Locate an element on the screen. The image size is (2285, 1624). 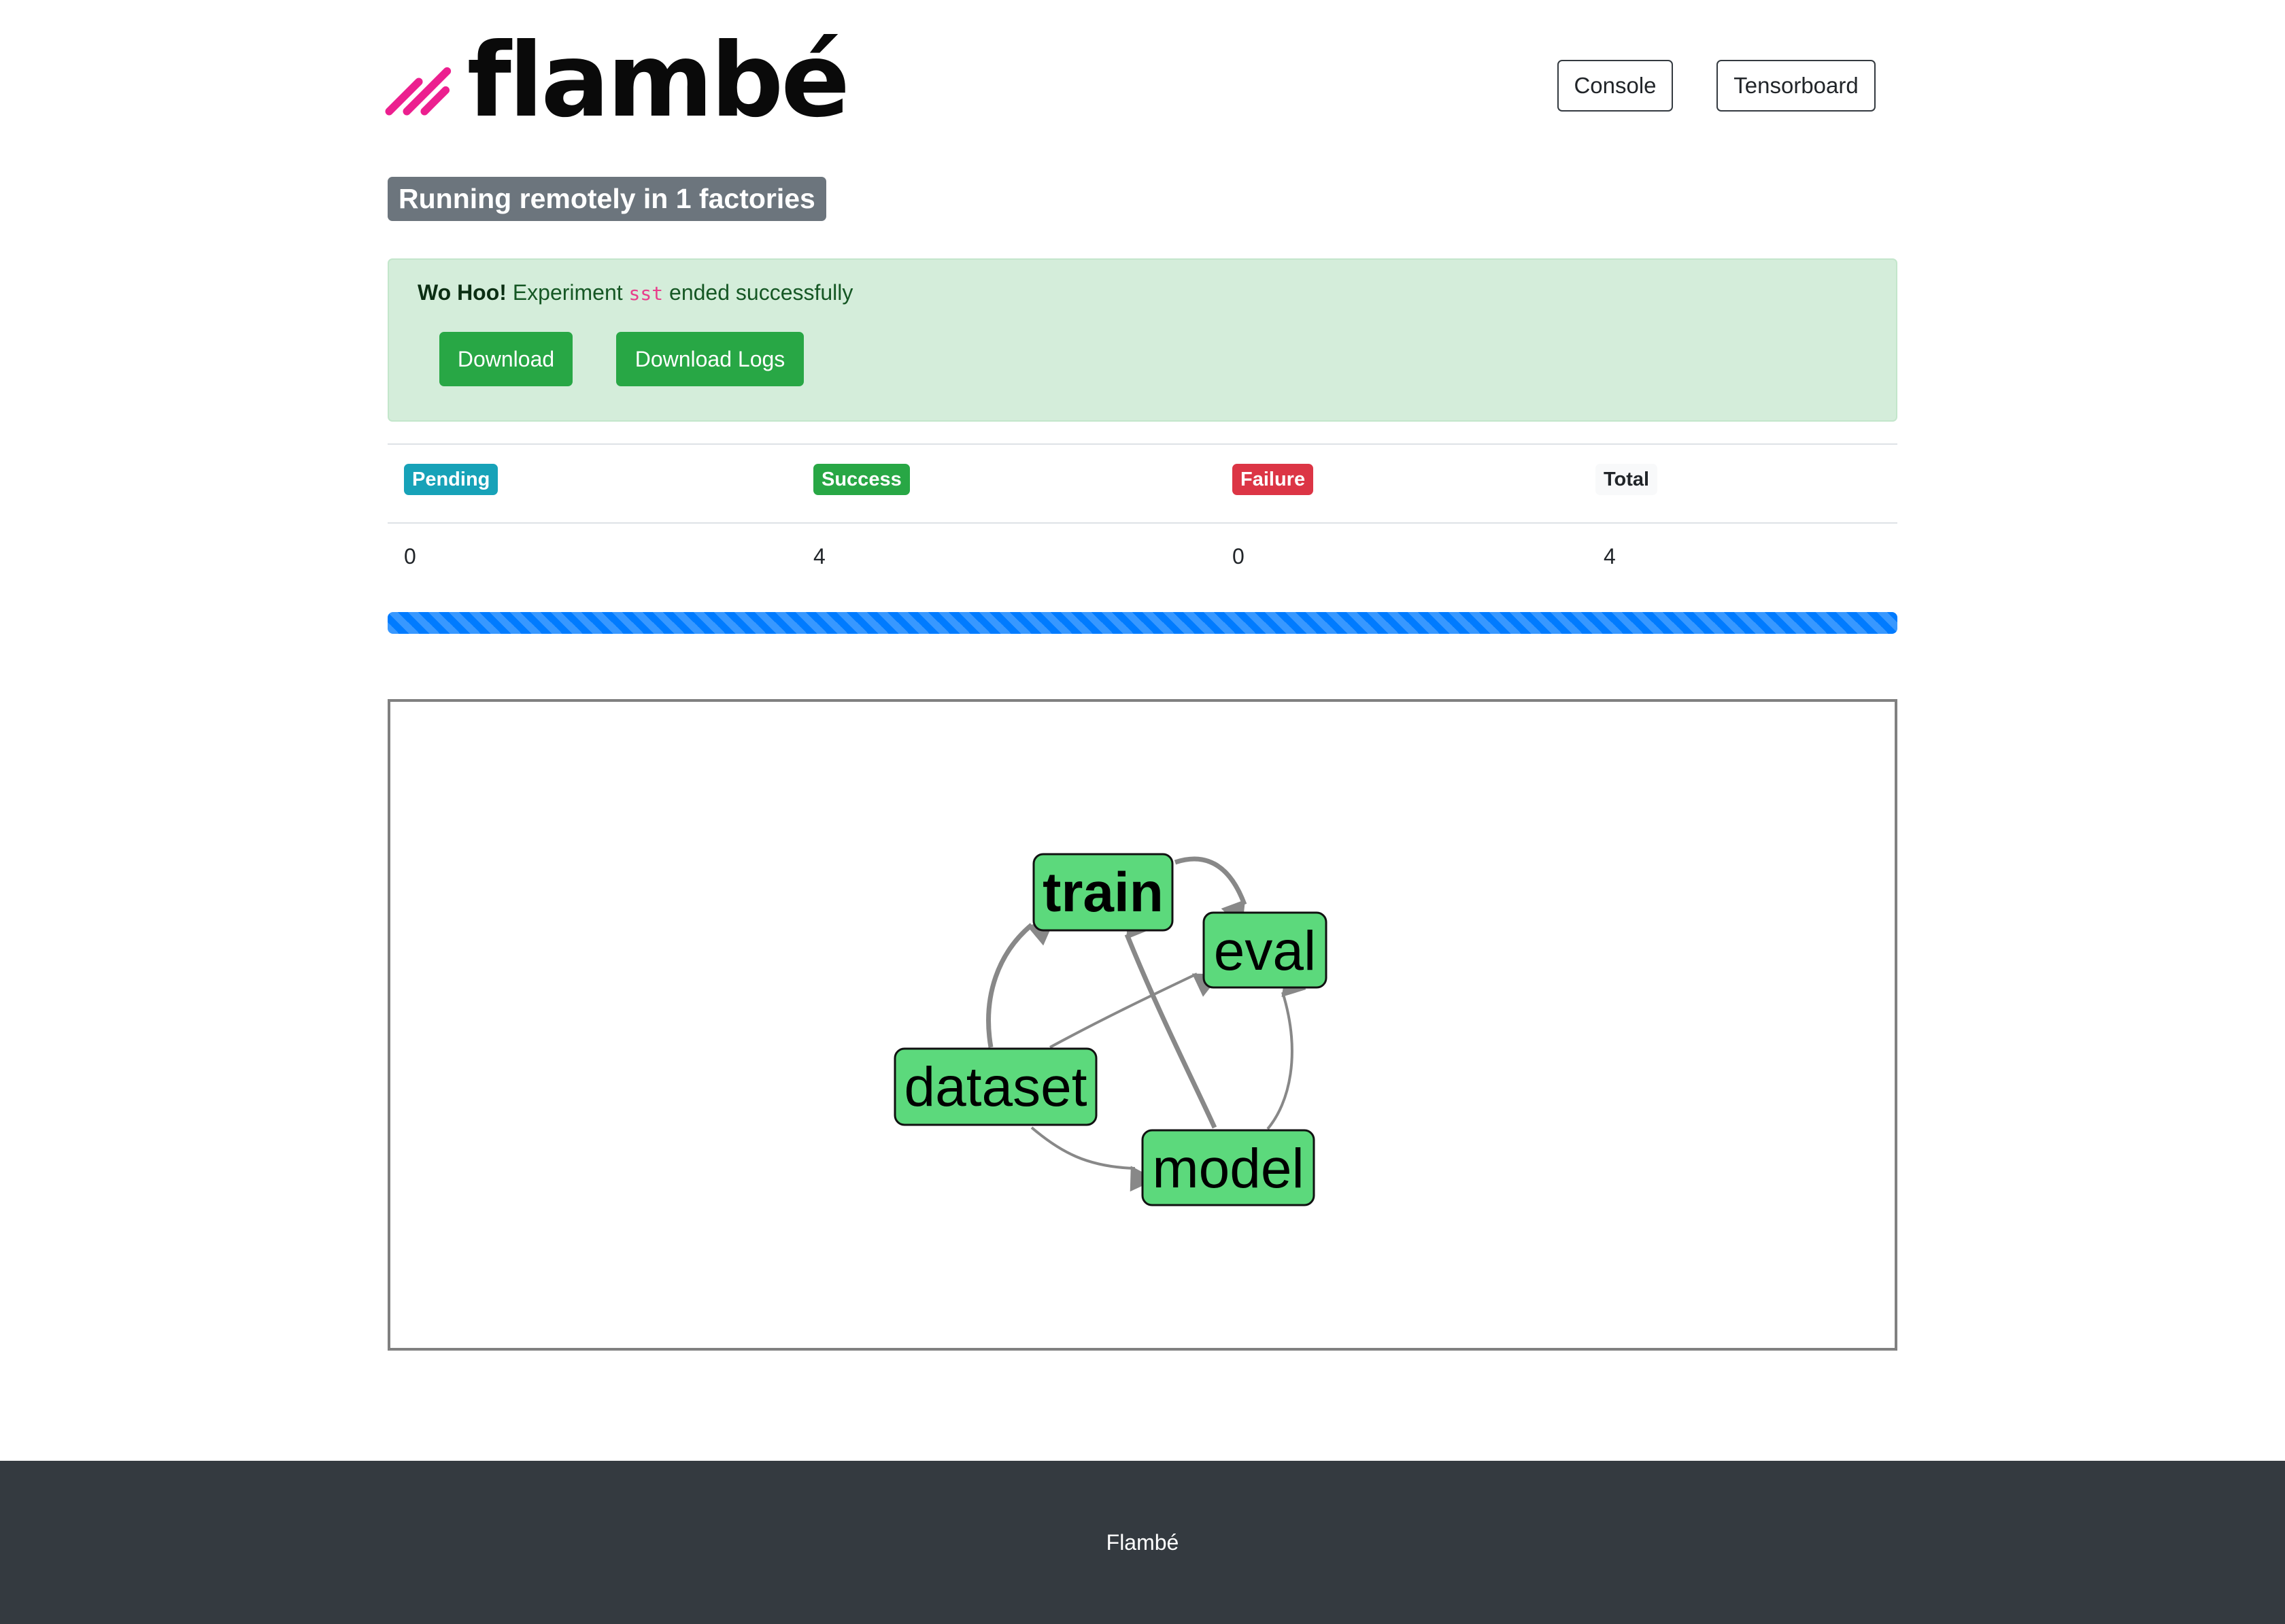
success-count: 4 is located at coordinates (819, 556).